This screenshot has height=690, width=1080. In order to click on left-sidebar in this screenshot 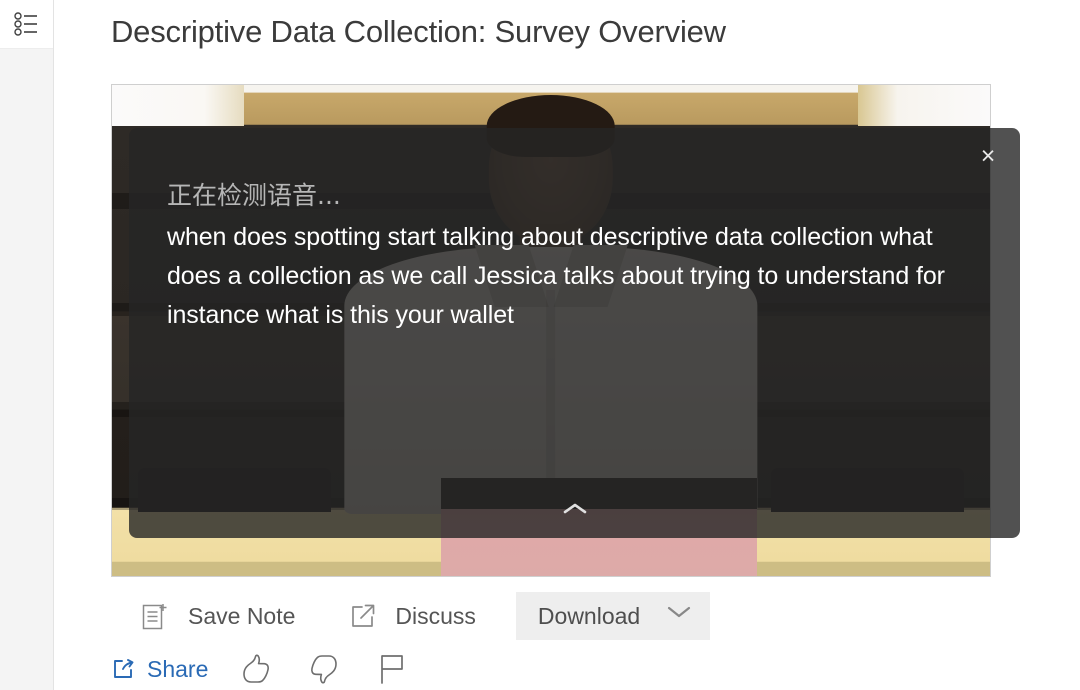, I will do `click(27, 345)`.